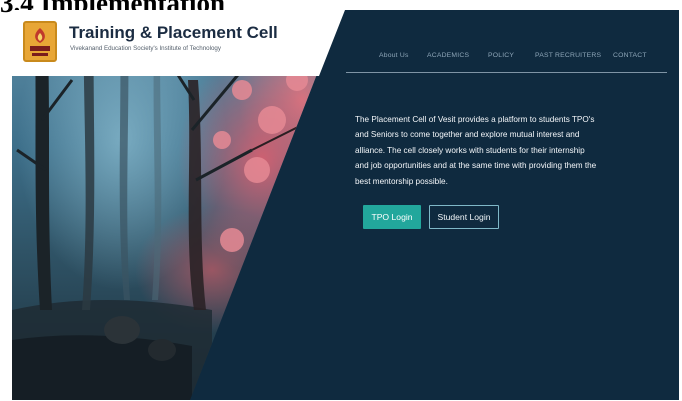  Describe the element at coordinates (448, 55) in the screenshot. I see `nav-academics: ACADEMICS` at that location.